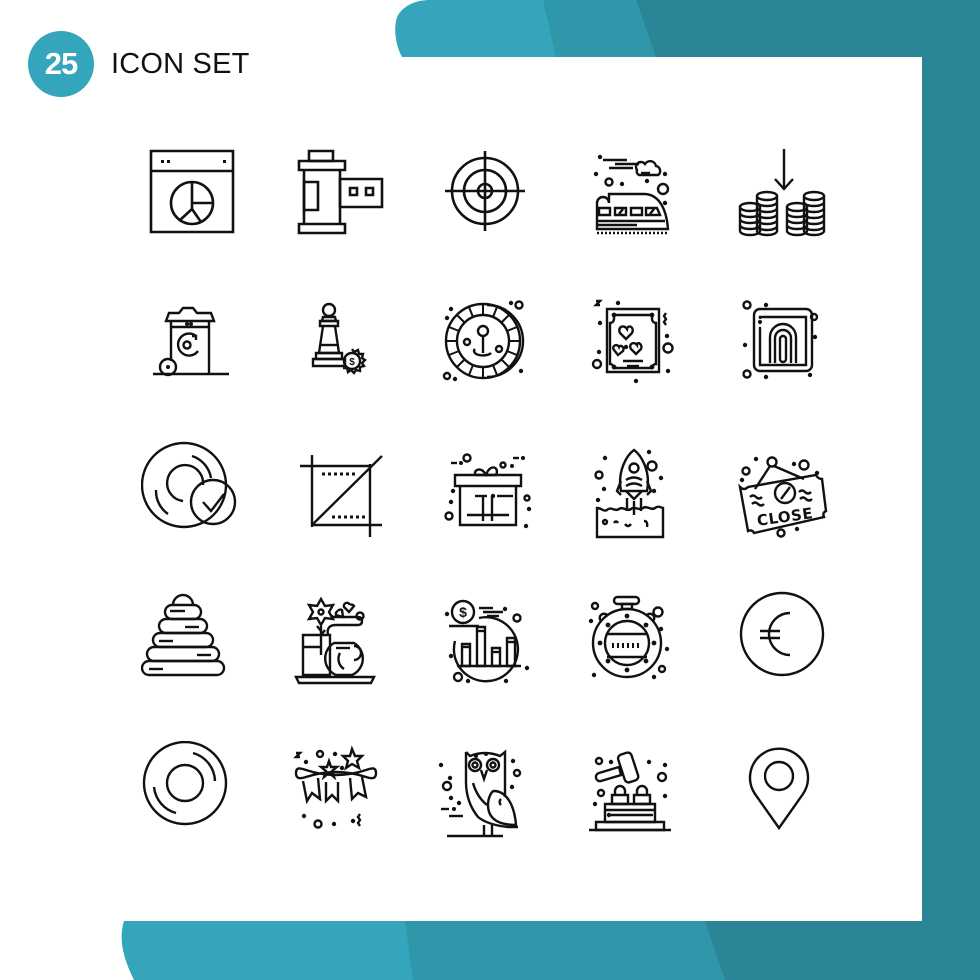 This screenshot has width=980, height=980. Describe the element at coordinates (784, 791) in the screenshot. I see `map-pin-icon` at that location.